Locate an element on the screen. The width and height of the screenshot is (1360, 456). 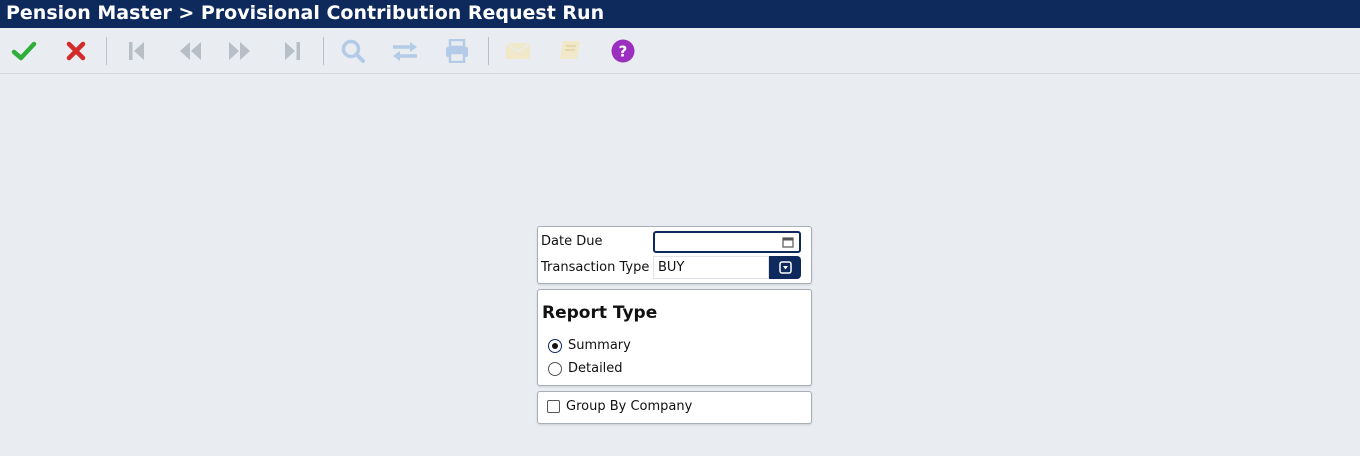
ok-button is located at coordinates (24, 51).